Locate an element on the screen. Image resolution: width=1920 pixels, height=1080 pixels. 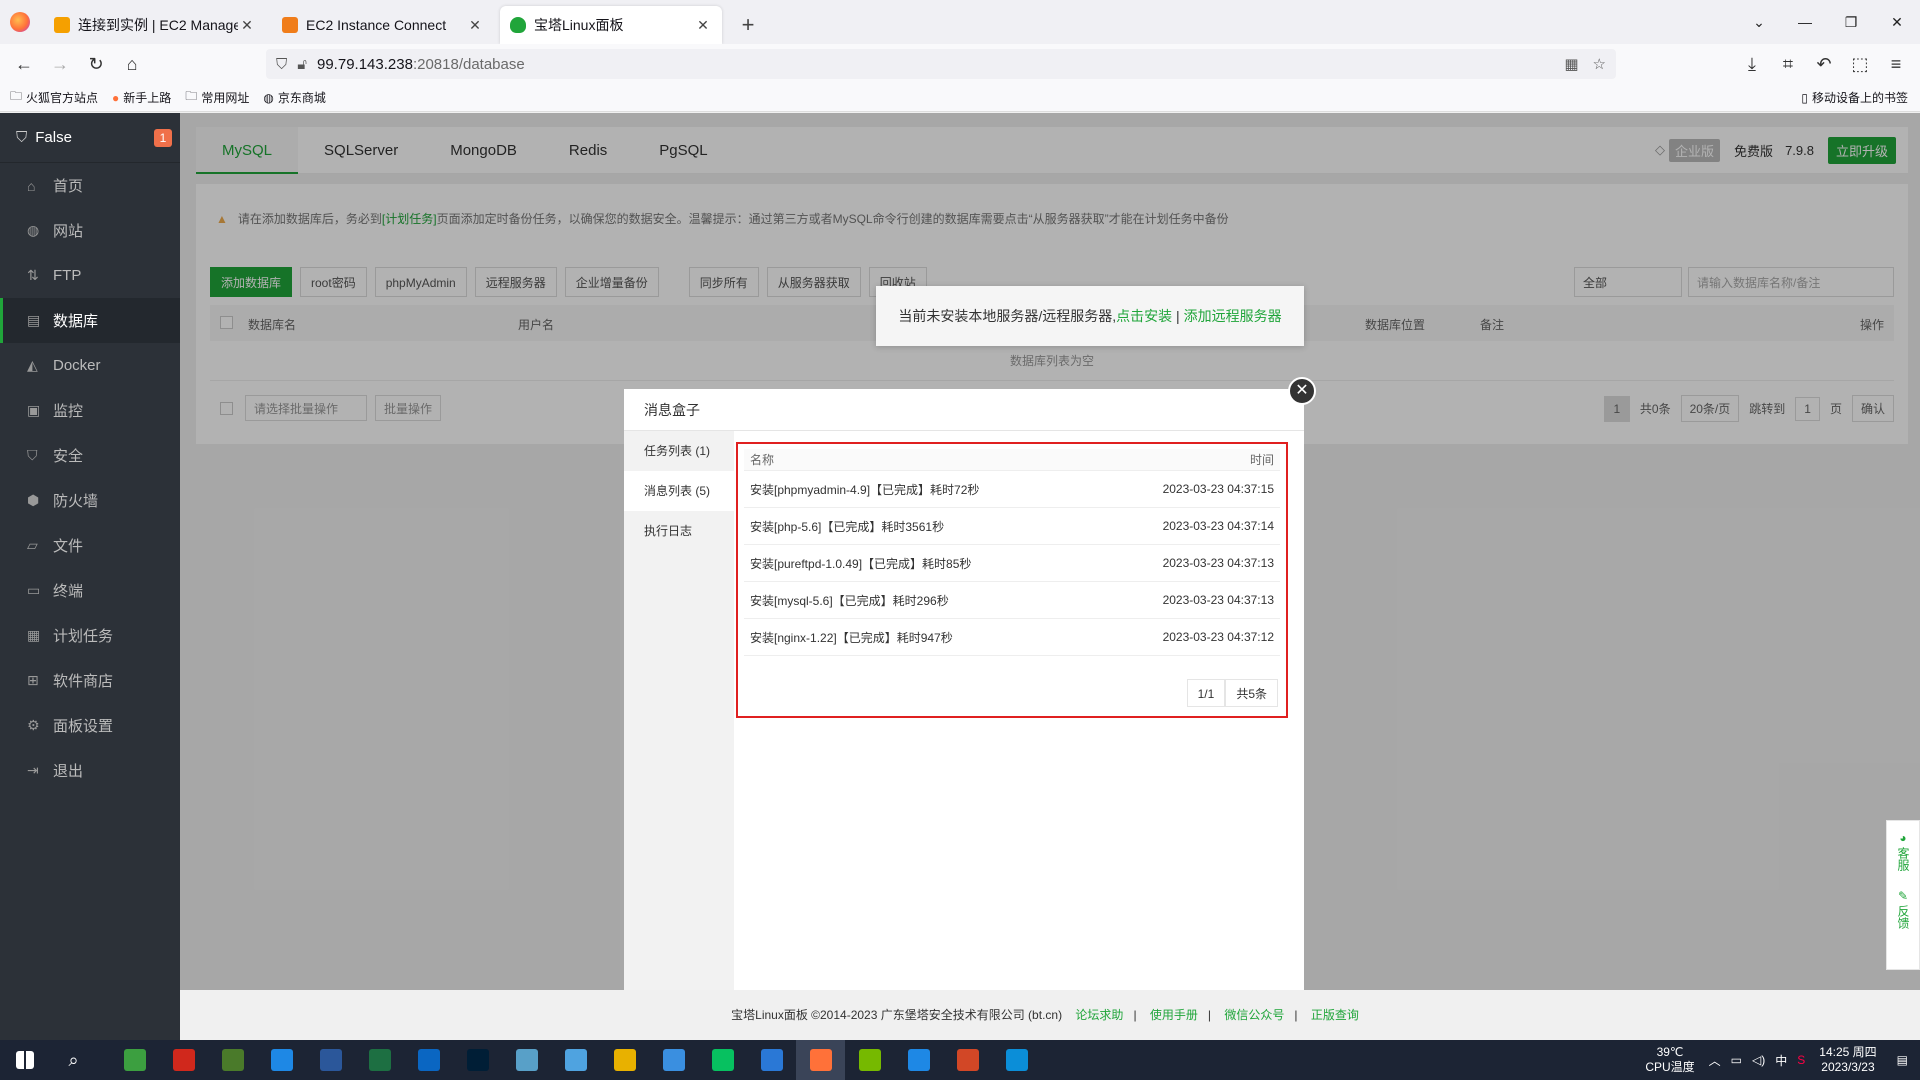
manual-link: 使用手册 is located at coordinates (1174, 1015).